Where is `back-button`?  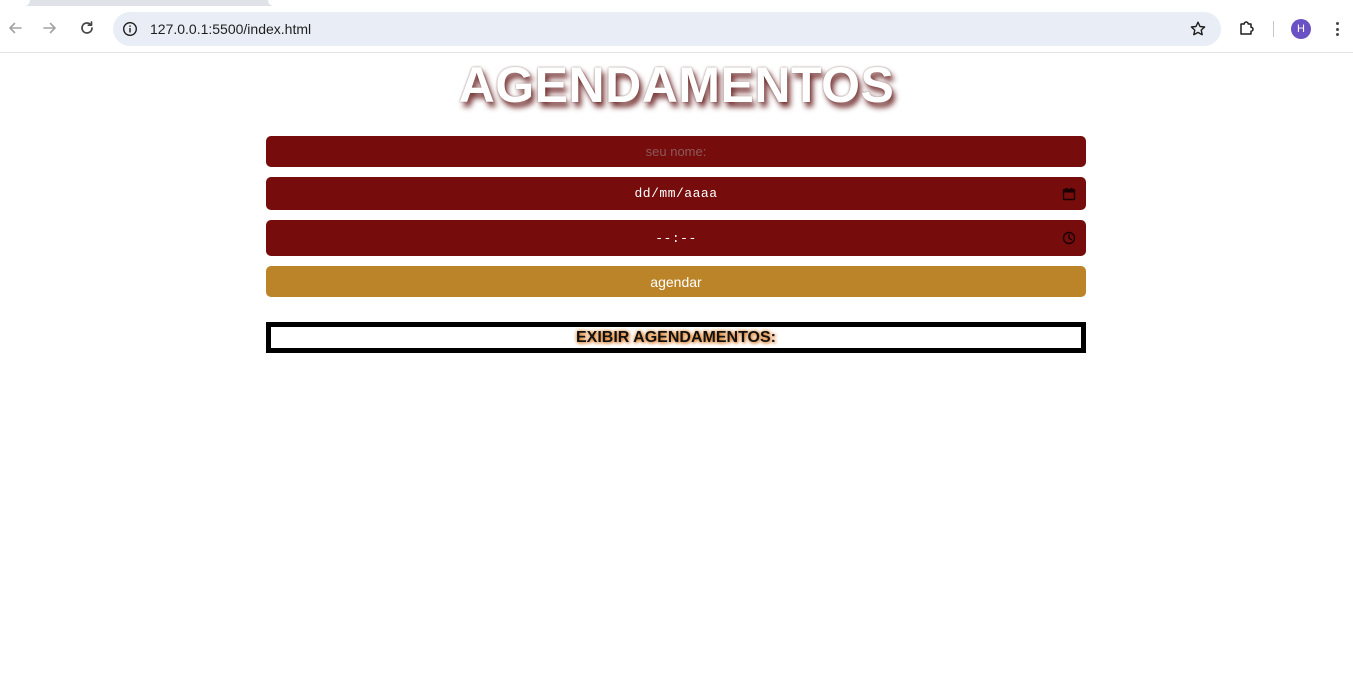
back-button is located at coordinates (15, 28).